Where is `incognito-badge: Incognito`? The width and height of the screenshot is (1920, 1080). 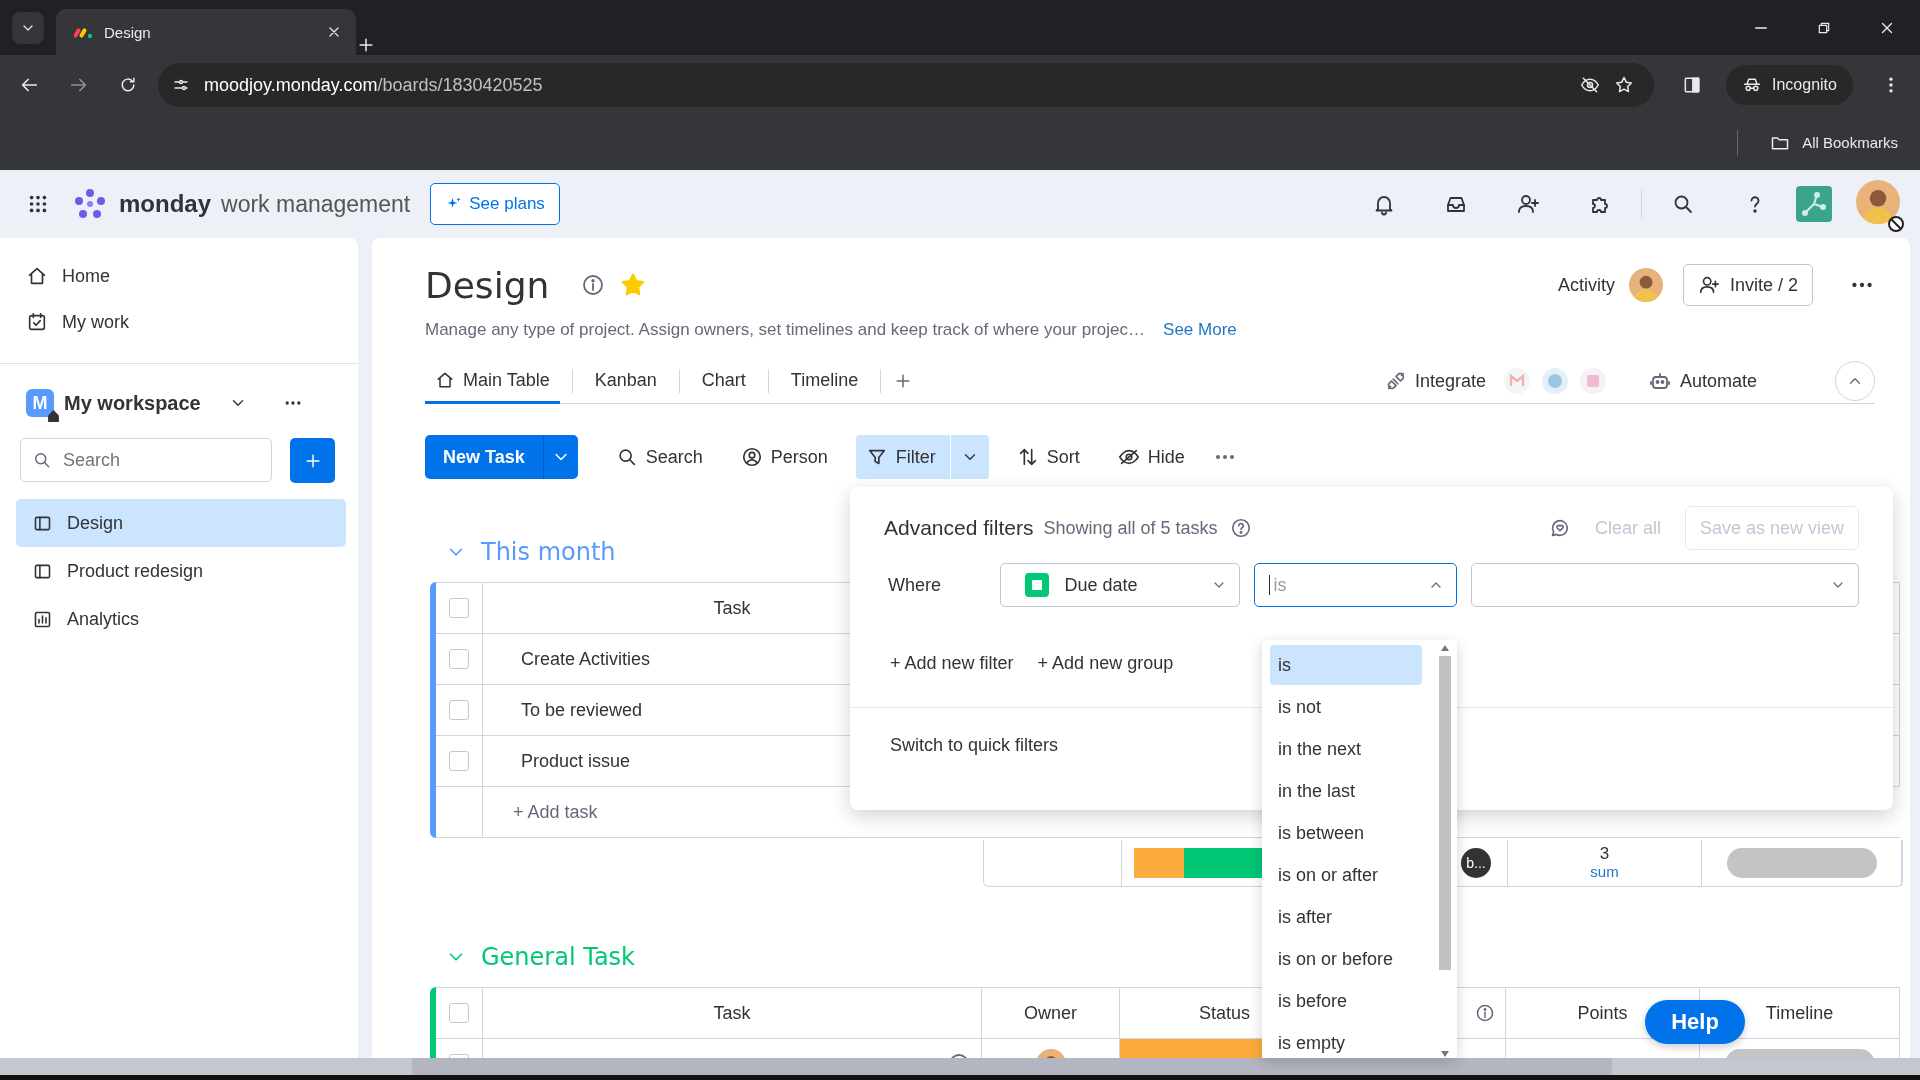 incognito-badge: Incognito is located at coordinates (1789, 85).